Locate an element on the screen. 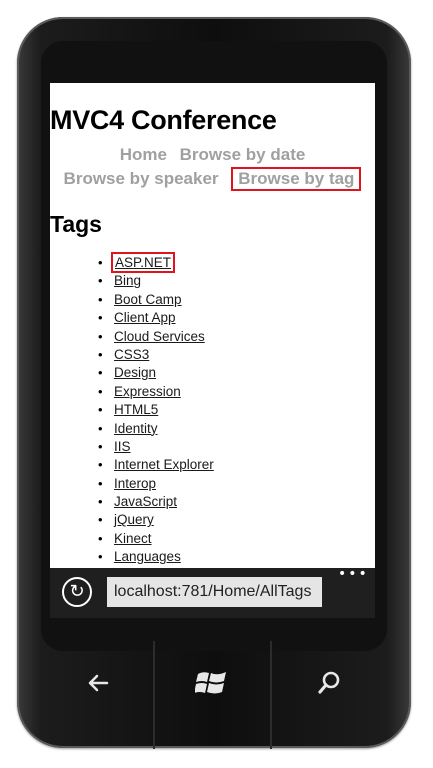 The image size is (433, 768). list-item: Interop is located at coordinates (156, 484).